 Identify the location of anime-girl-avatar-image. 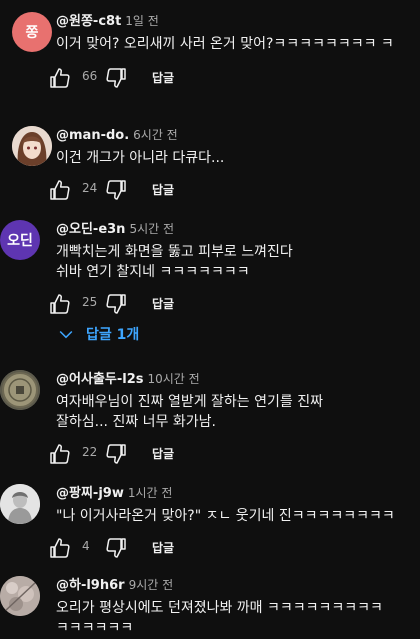
(32, 146).